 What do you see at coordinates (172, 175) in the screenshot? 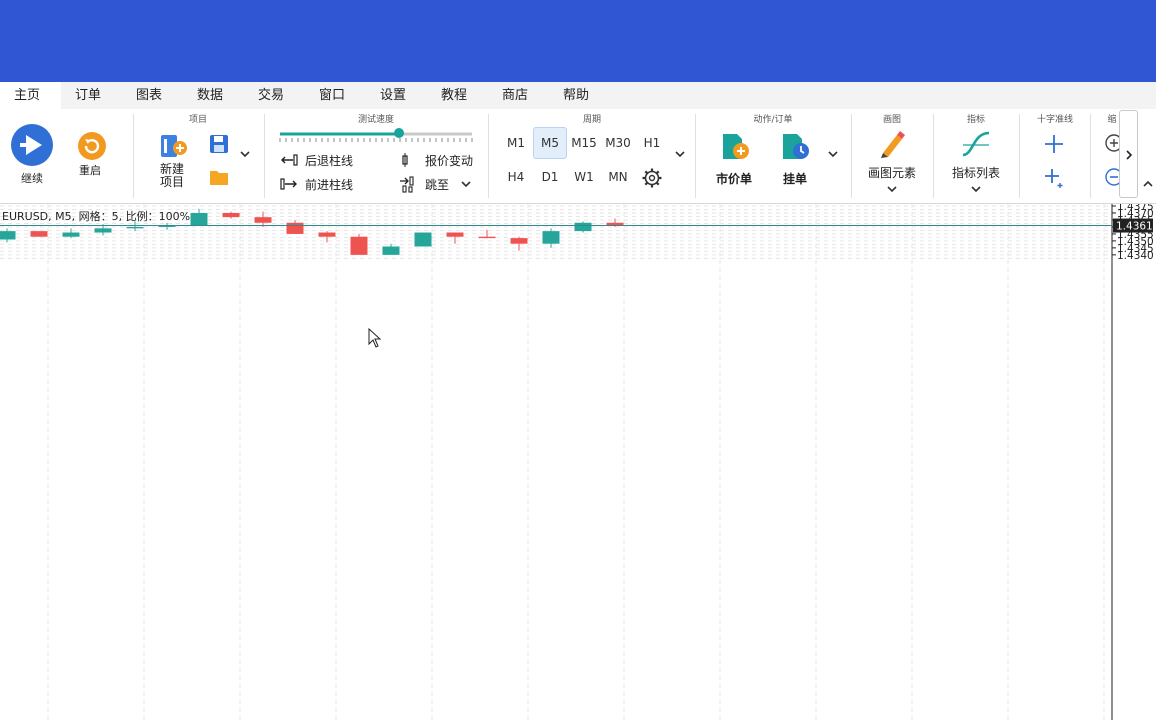
I see `new-project-label: 新建 项目` at bounding box center [172, 175].